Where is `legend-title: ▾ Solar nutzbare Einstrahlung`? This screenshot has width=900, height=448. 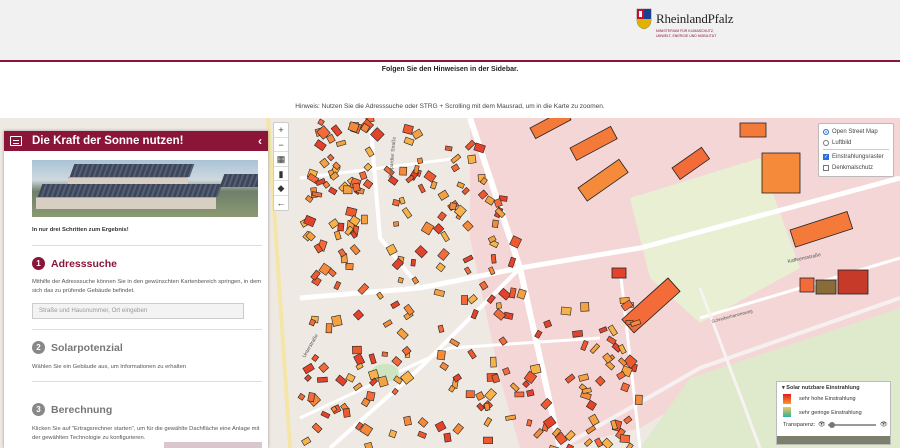 legend-title: ▾ Solar nutzbare Einstrahlung is located at coordinates (821, 388).